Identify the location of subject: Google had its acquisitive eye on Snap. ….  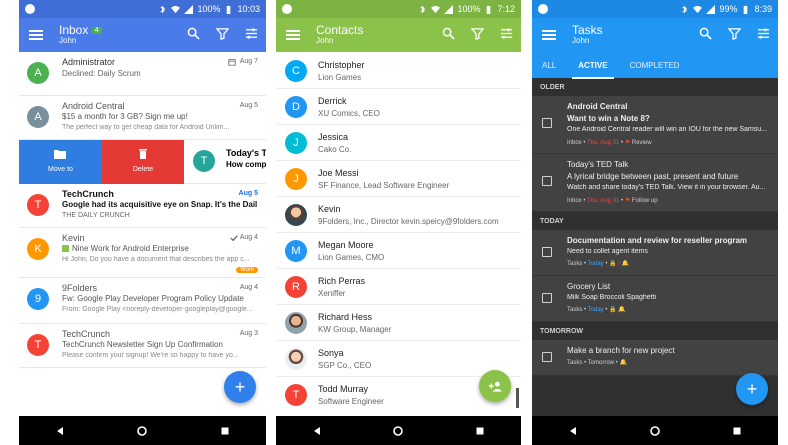
(159, 204).